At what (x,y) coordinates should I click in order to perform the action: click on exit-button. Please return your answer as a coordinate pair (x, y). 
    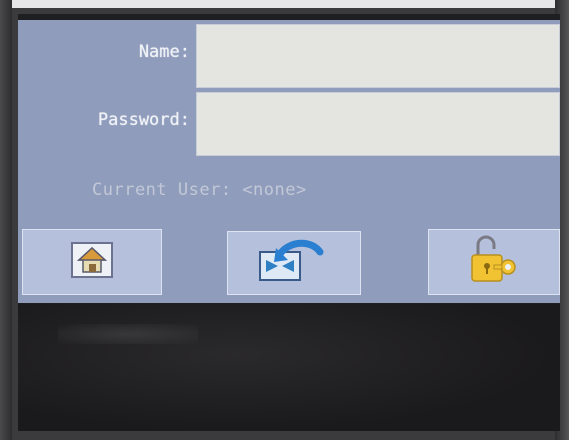
    Looking at the image, I should click on (294, 263).